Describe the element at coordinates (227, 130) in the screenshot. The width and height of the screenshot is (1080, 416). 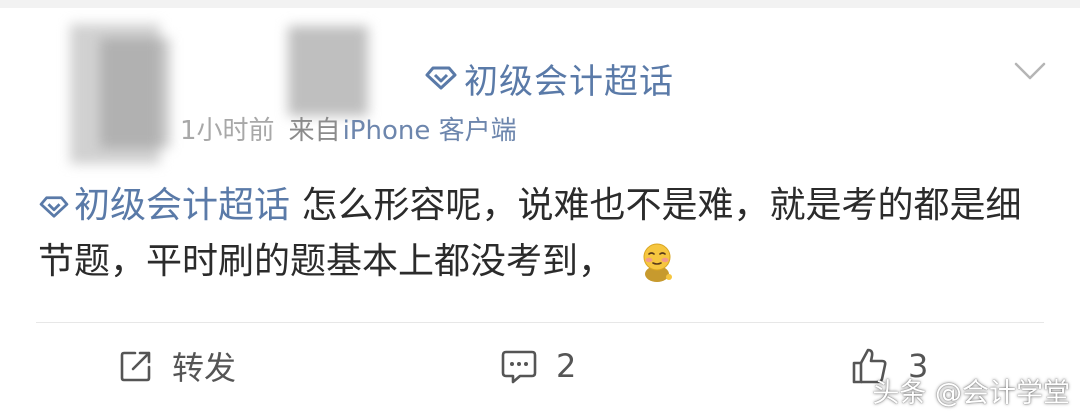
I see `post-time: 1小时前` at that location.